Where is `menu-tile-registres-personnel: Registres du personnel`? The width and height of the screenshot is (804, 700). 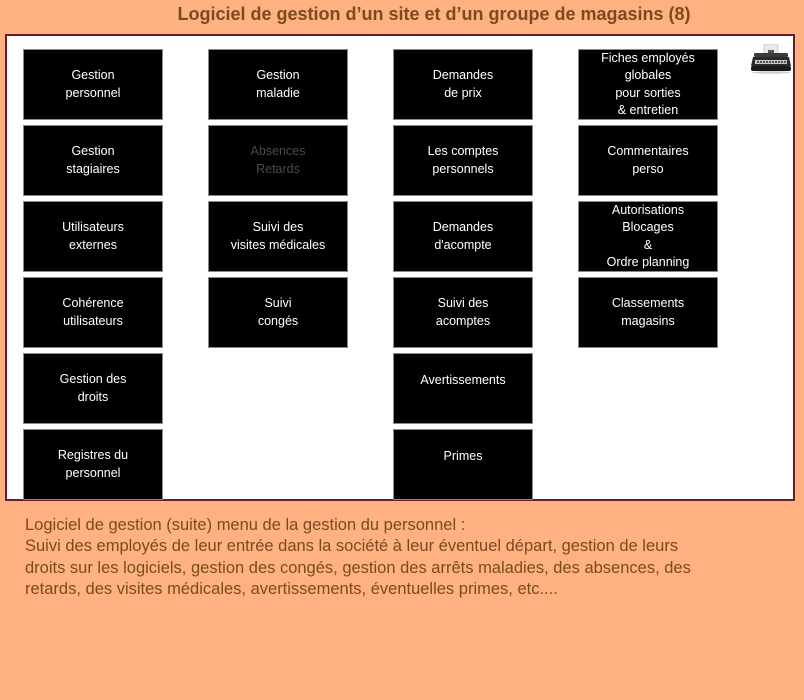
menu-tile-registres-personnel: Registres du personnel is located at coordinates (93, 464).